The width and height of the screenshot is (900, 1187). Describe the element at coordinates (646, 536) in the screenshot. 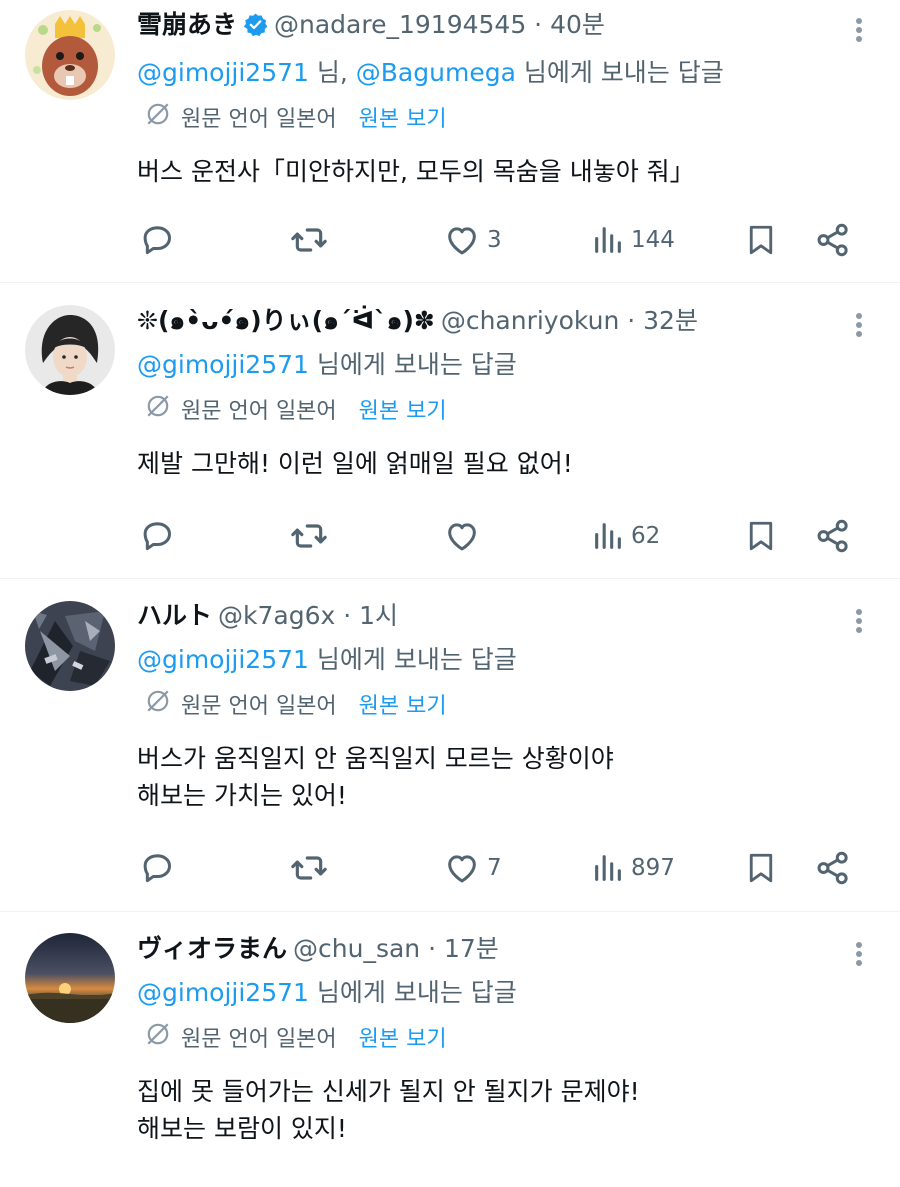

I see `views-count: 62` at that location.